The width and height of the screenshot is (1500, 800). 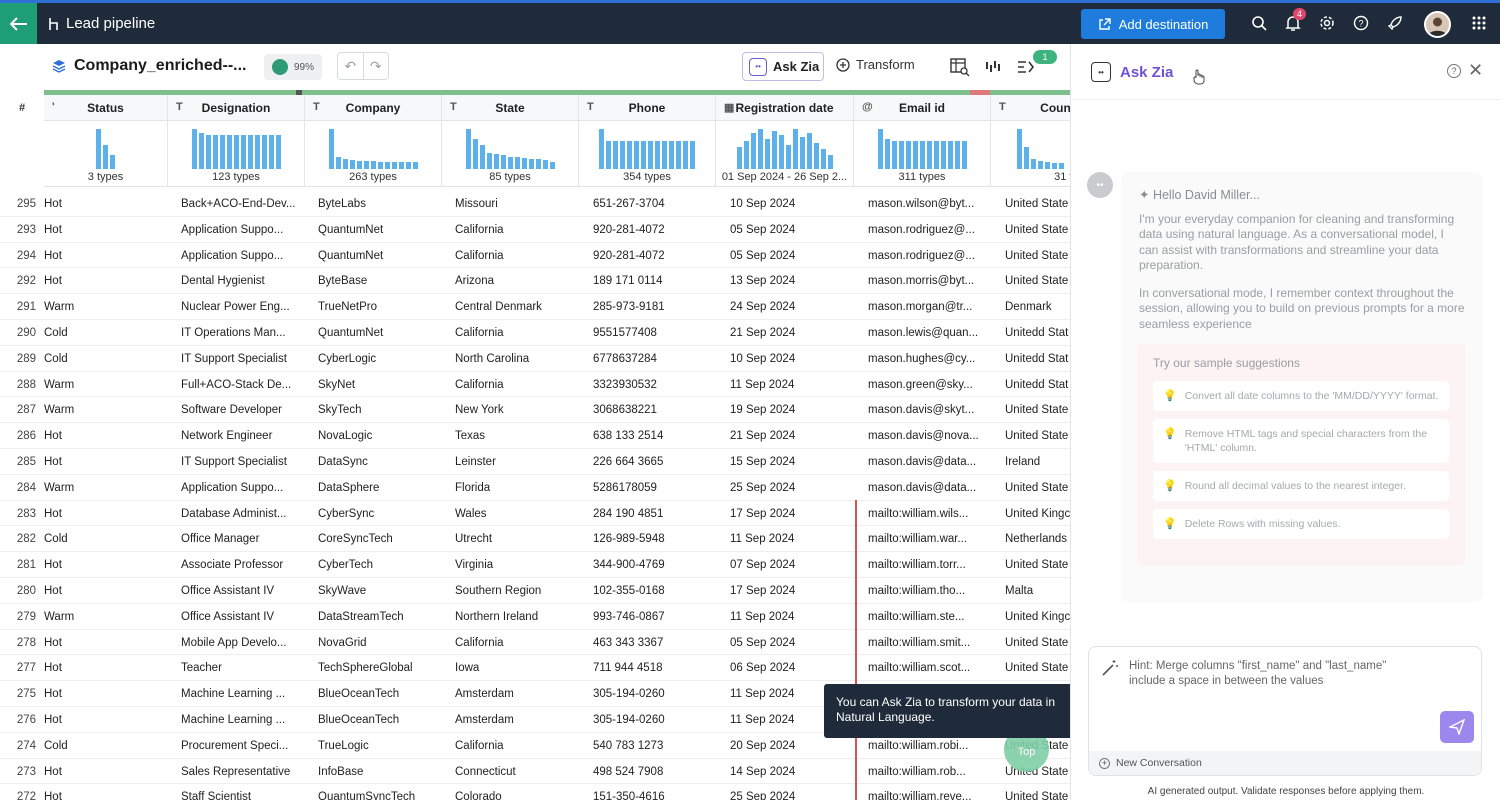 I want to click on state-cell: Northern Ireland, so click(x=514, y=617).